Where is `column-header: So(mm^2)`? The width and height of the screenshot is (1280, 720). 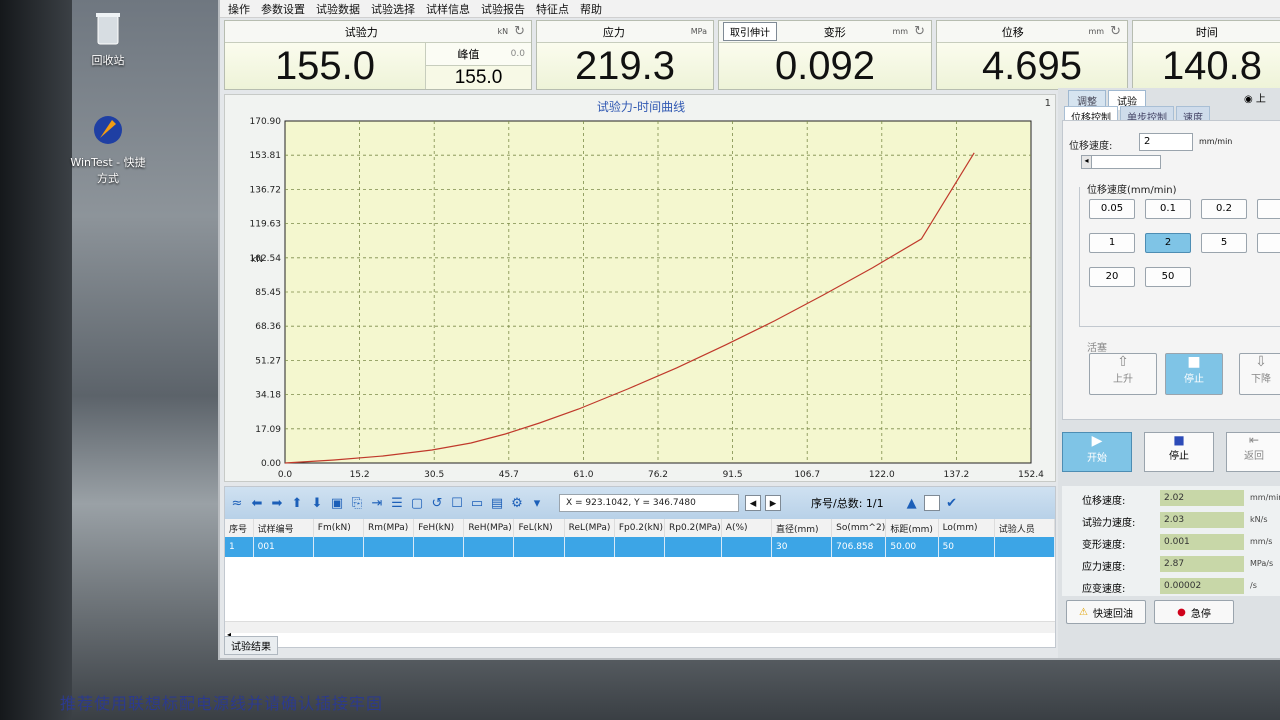
column-header: So(mm^2) is located at coordinates (859, 528).